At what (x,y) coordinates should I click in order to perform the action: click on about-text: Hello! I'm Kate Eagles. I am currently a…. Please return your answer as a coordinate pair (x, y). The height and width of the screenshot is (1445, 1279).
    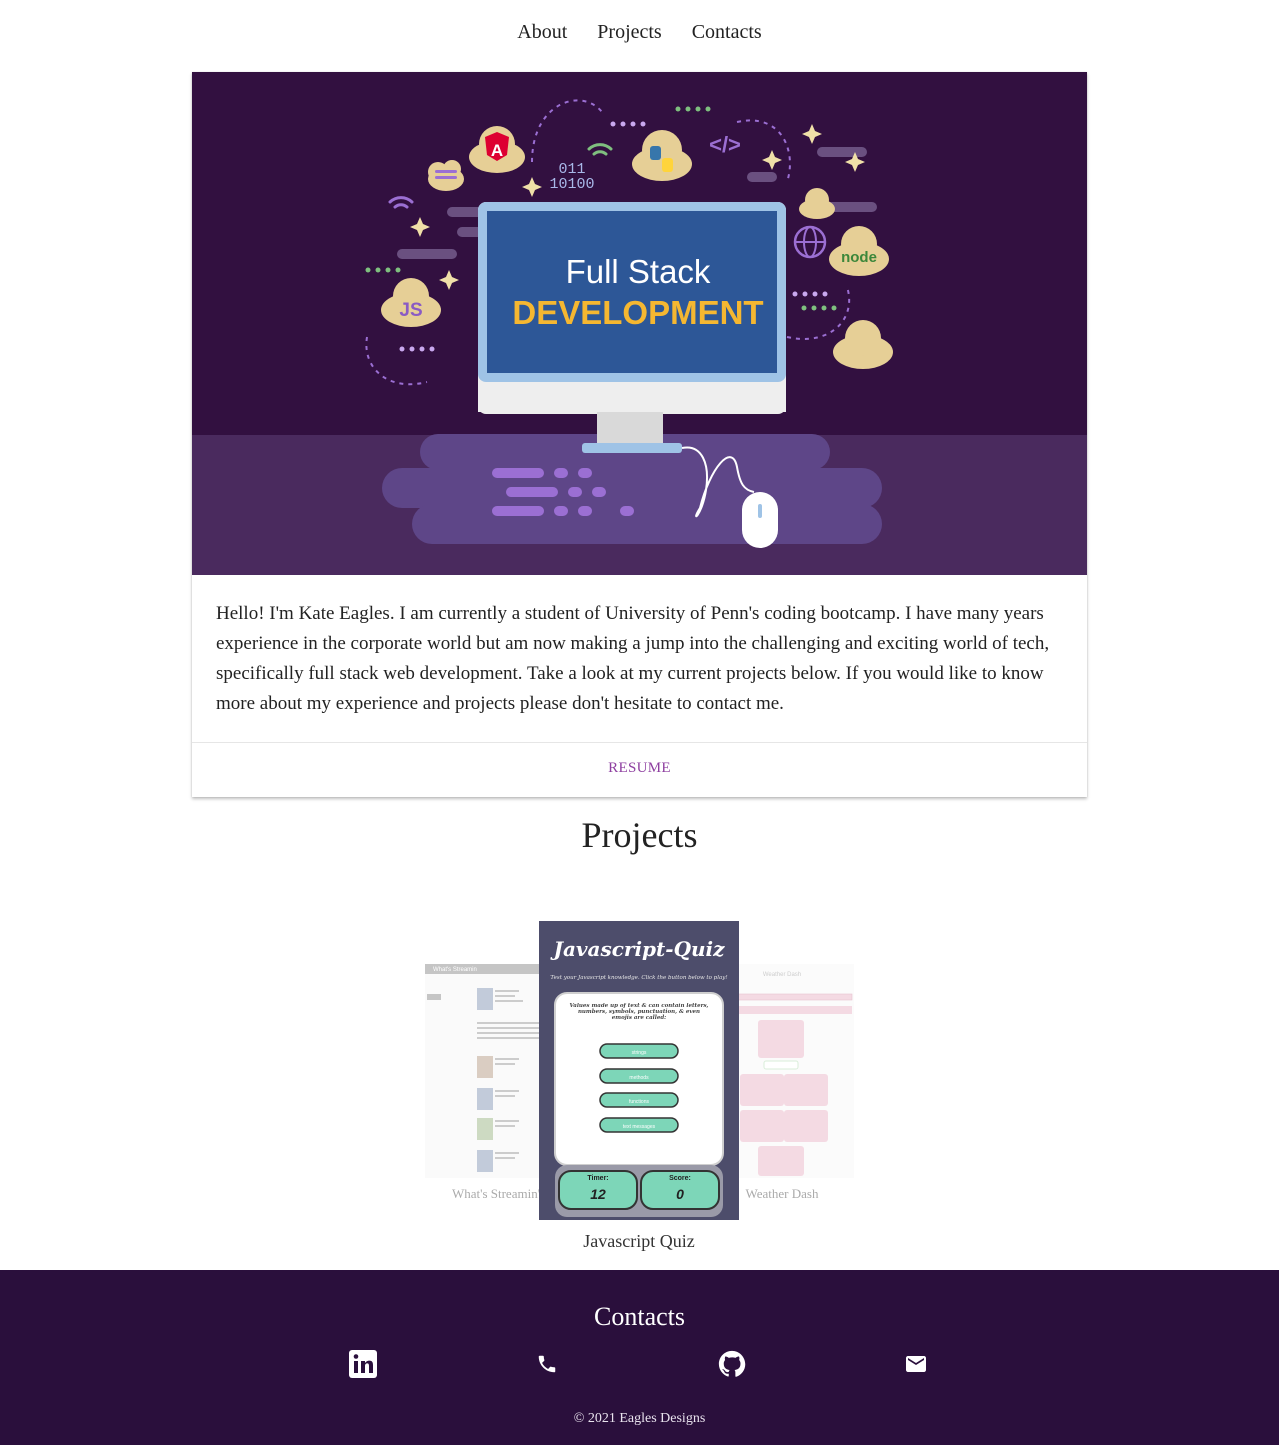
    Looking at the image, I should click on (633, 658).